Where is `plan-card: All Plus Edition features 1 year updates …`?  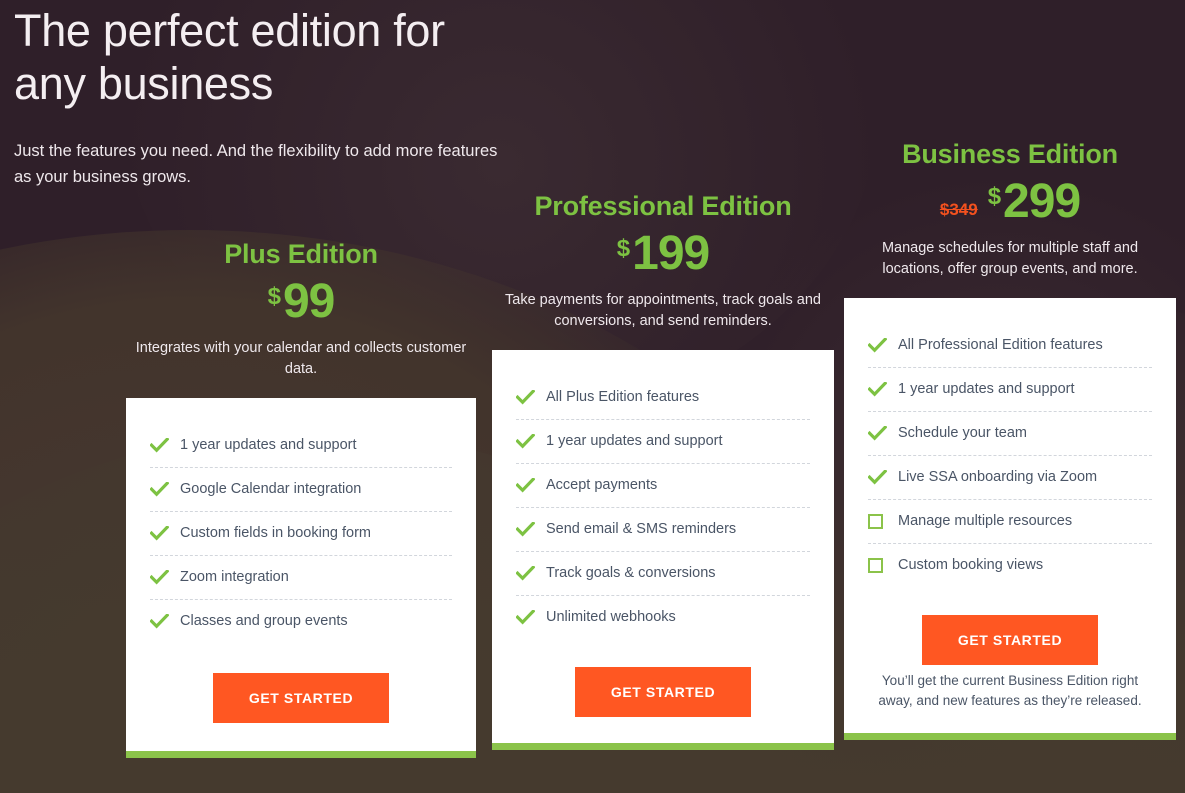 plan-card: All Plus Edition features 1 year updates … is located at coordinates (663, 550).